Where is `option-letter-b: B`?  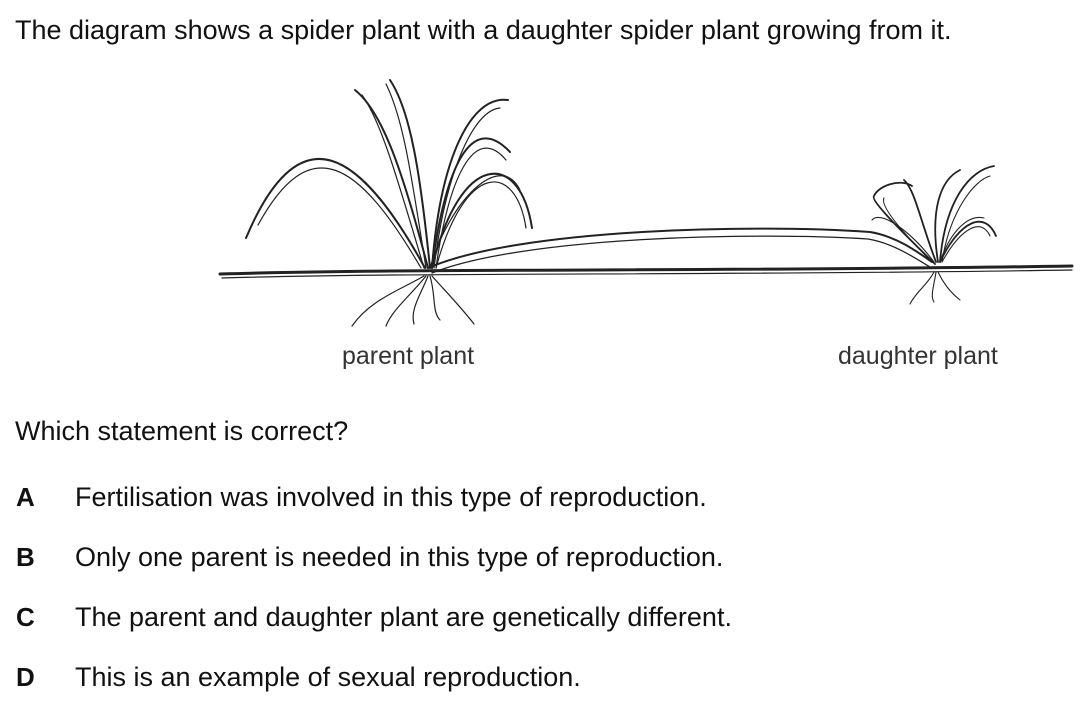
option-letter-b: B is located at coordinates (25, 557).